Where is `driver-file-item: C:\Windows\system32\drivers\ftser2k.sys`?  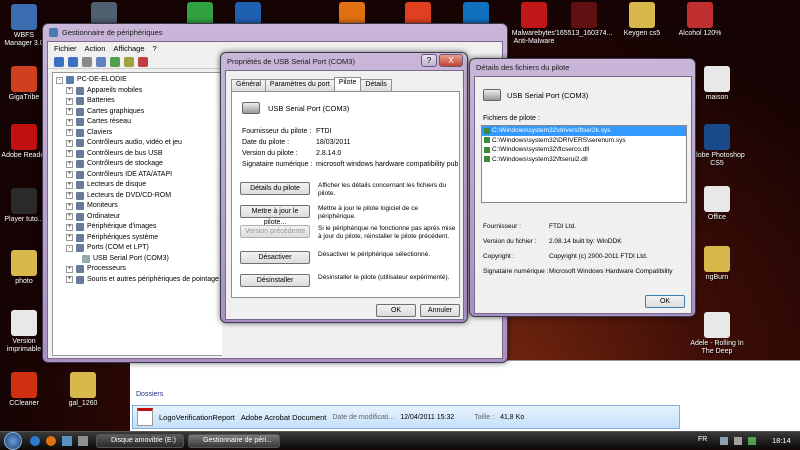 driver-file-item: C:\Windows\system32\drivers\ftser2k.sys is located at coordinates (584, 131).